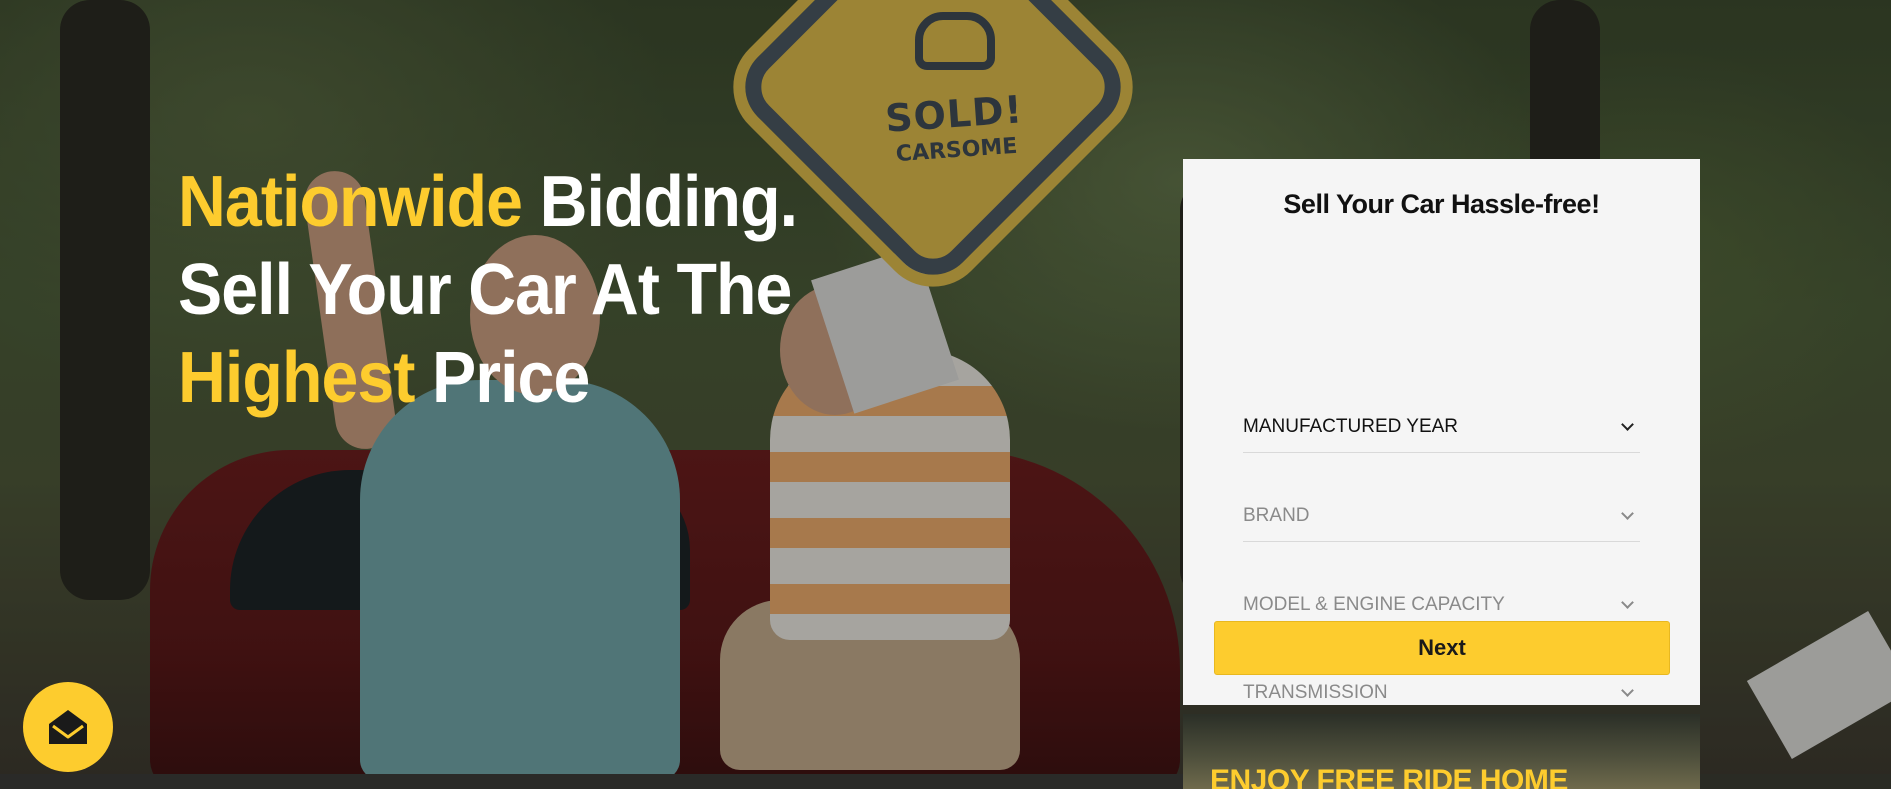 This screenshot has height=789, width=1891. What do you see at coordinates (660, 202) in the screenshot?
I see `headline-text: Bidding.` at bounding box center [660, 202].